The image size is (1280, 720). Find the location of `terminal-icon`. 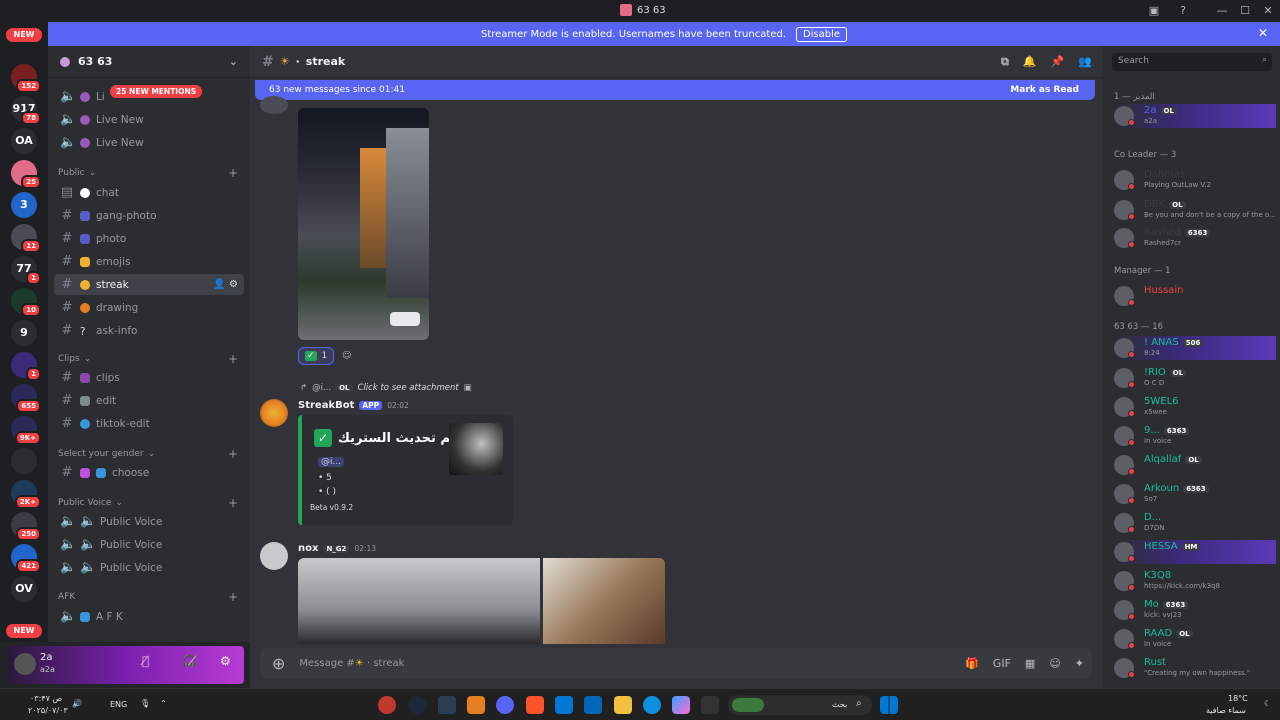

terminal-icon is located at coordinates (447, 705).